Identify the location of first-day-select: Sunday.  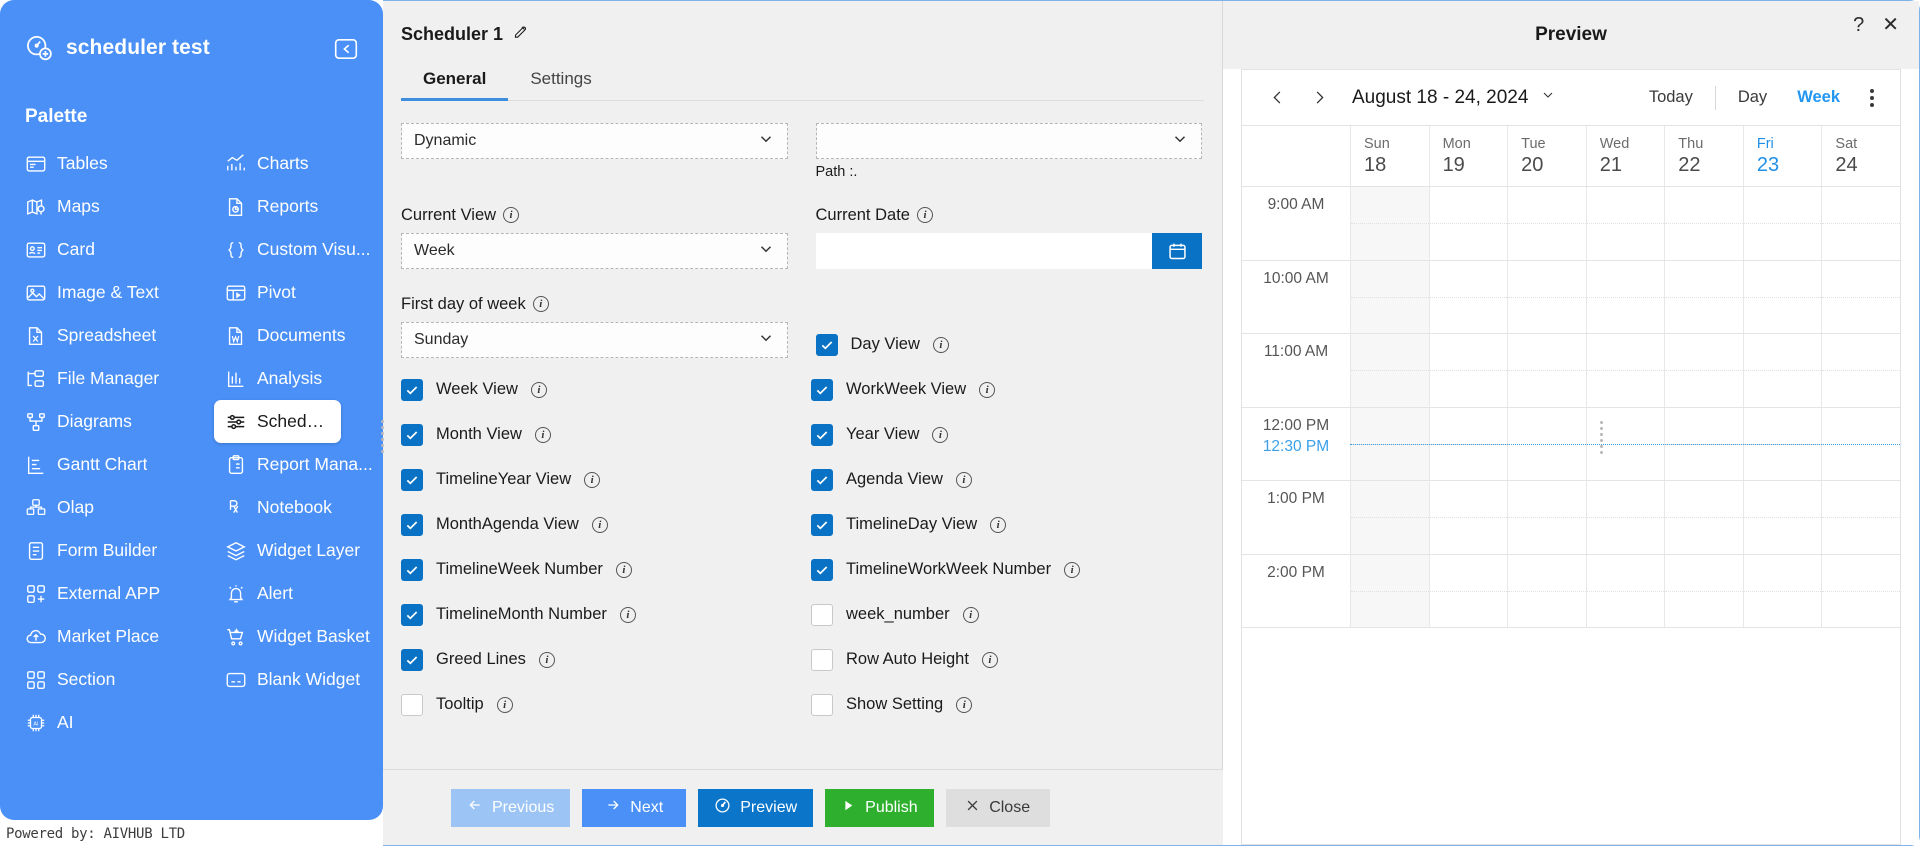
(594, 340).